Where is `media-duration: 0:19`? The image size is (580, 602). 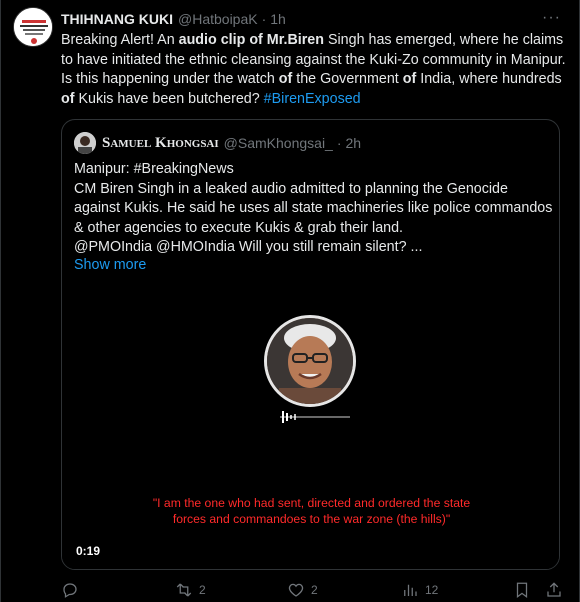 media-duration: 0:19 is located at coordinates (88, 551).